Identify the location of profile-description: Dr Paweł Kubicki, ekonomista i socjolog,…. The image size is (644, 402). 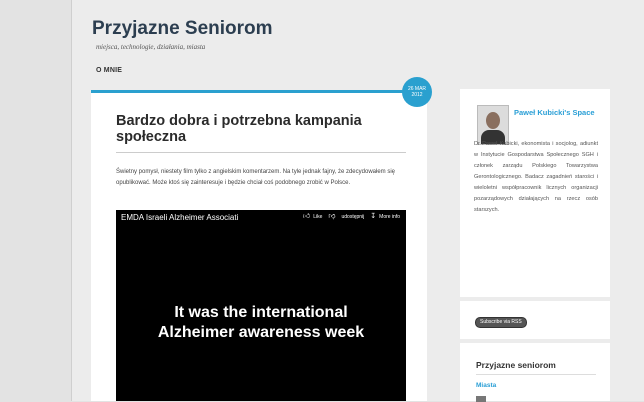
(536, 177).